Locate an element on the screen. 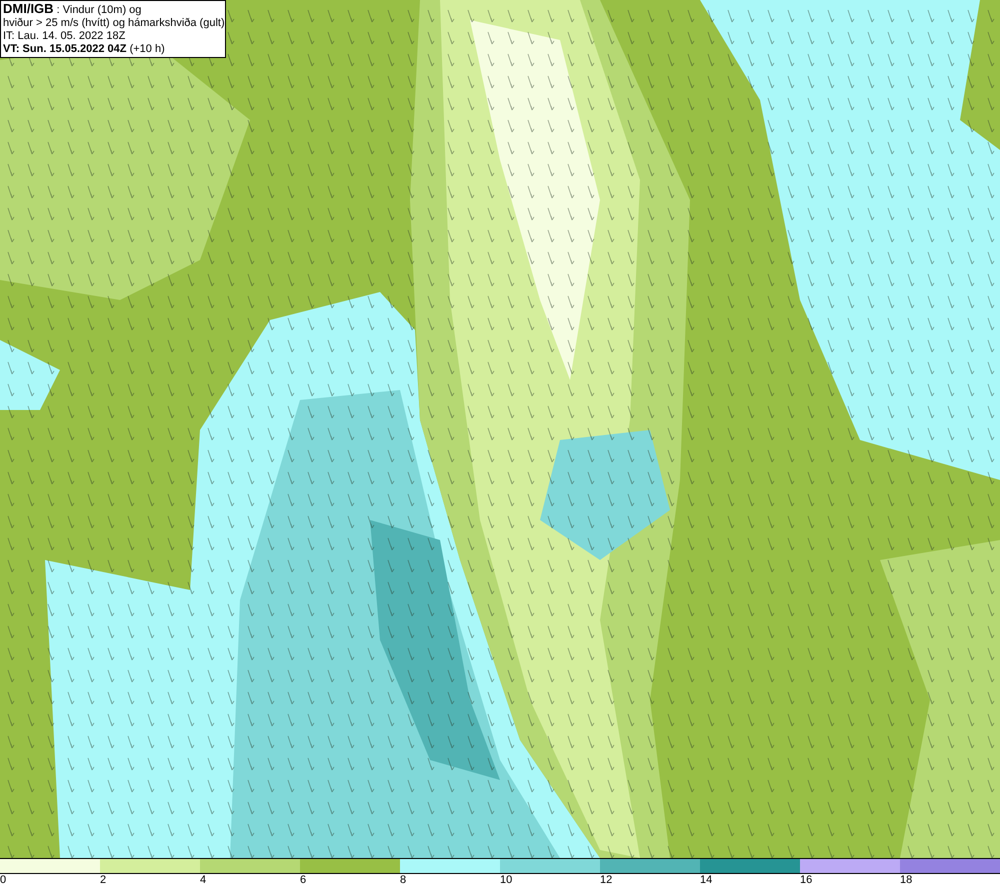  legend-label: 8 is located at coordinates (403, 880).